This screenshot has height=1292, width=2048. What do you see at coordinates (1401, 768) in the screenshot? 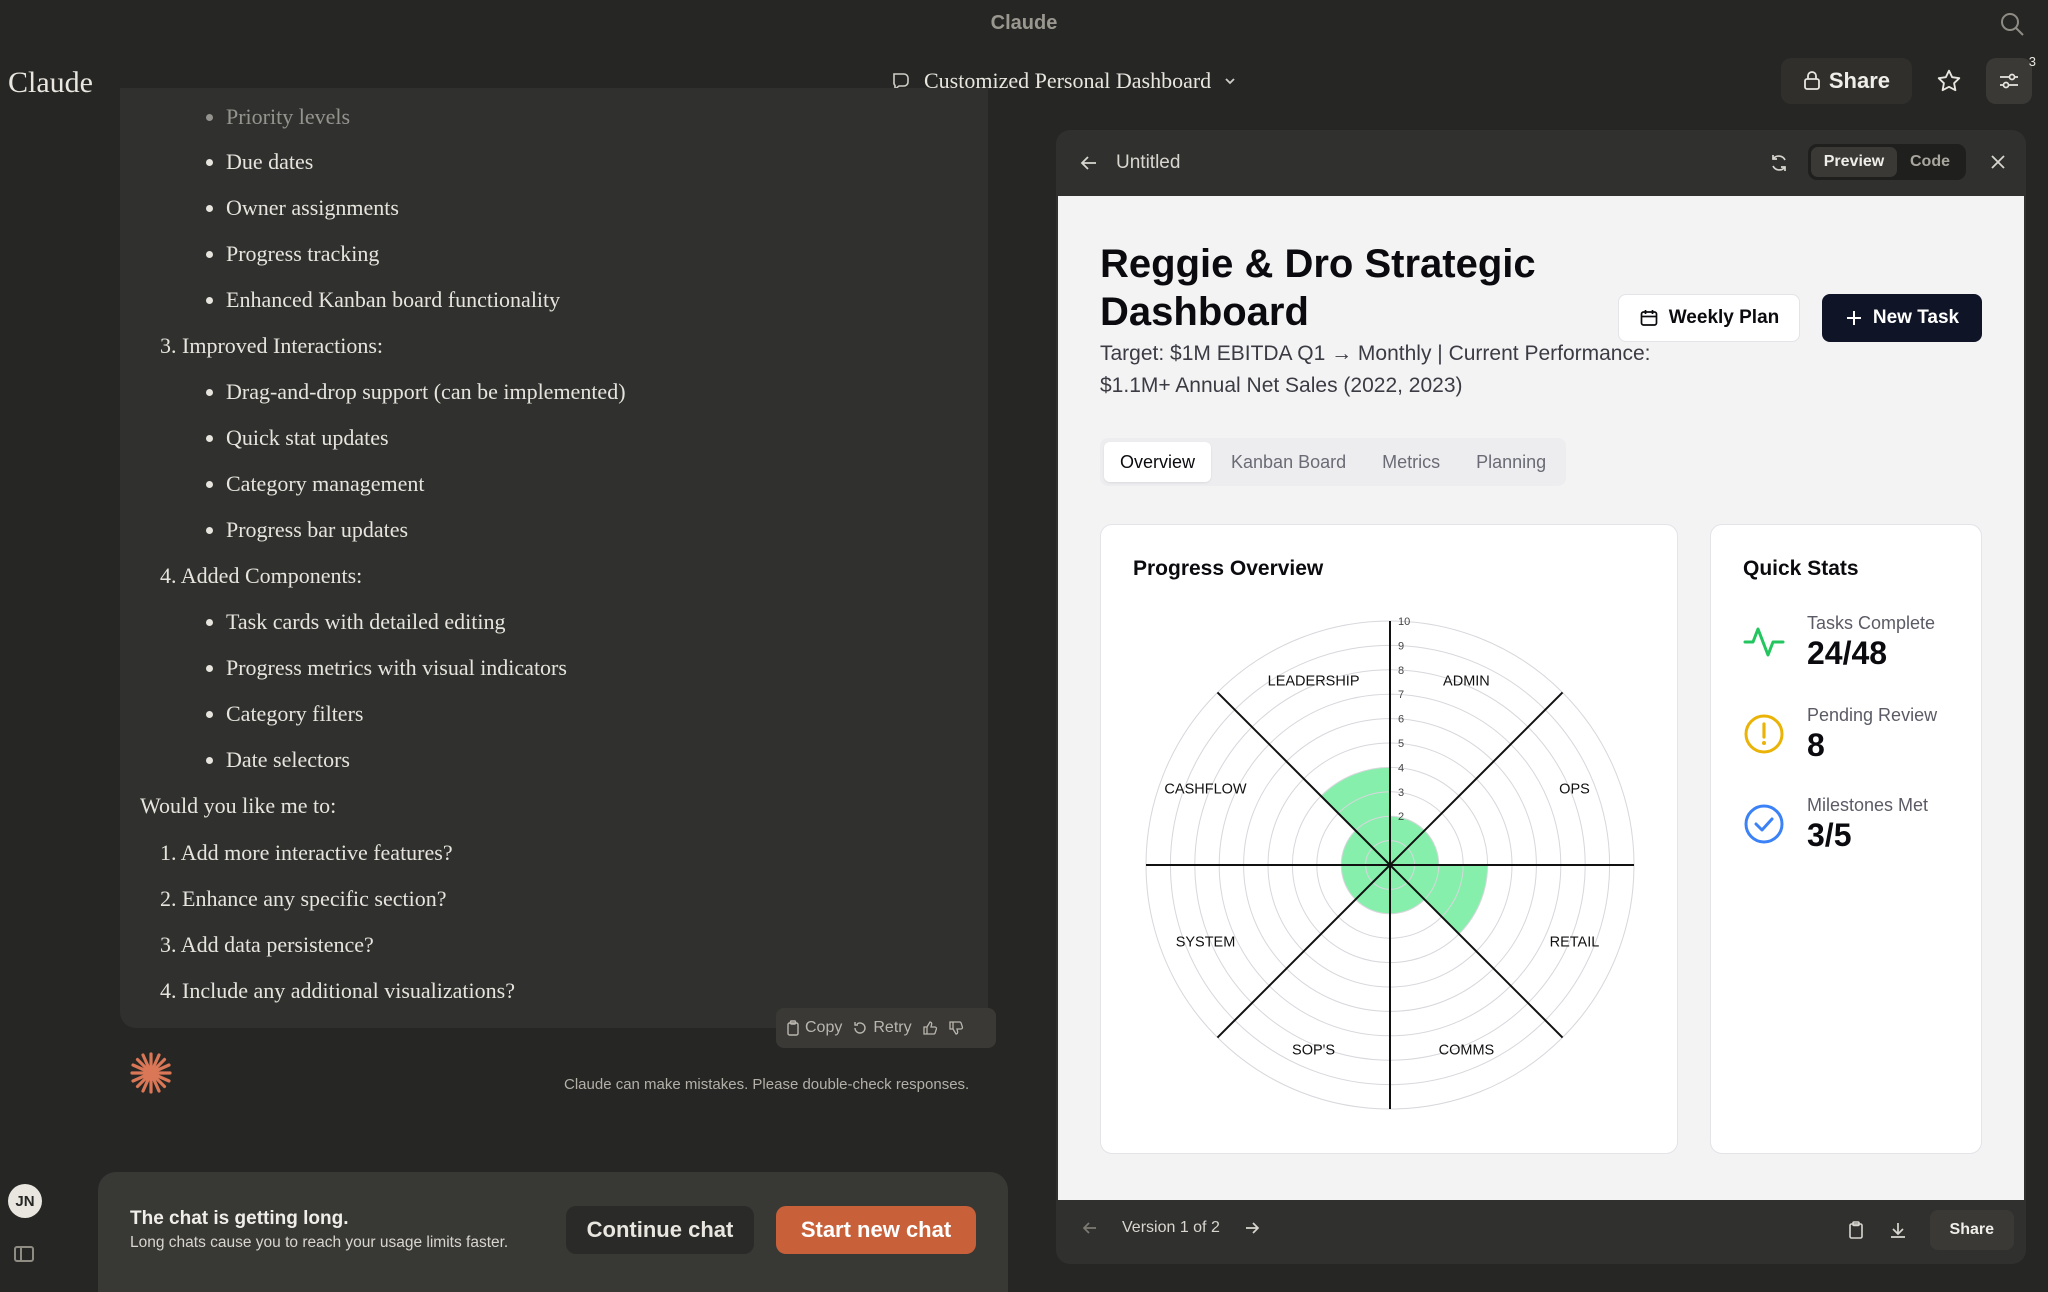
I see `radar-tick-label: 4` at bounding box center [1401, 768].